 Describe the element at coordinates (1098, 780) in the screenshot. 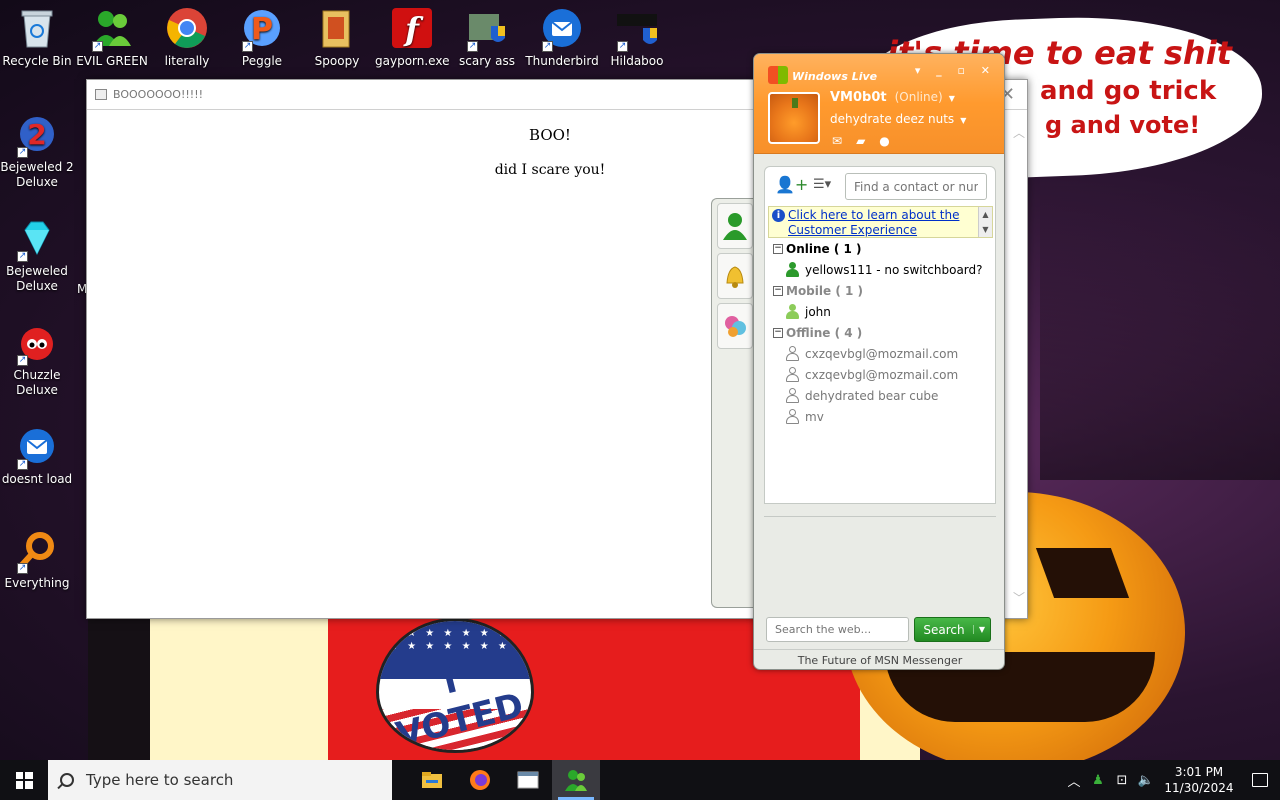

I see `msn-tray-icon: ♟` at that location.